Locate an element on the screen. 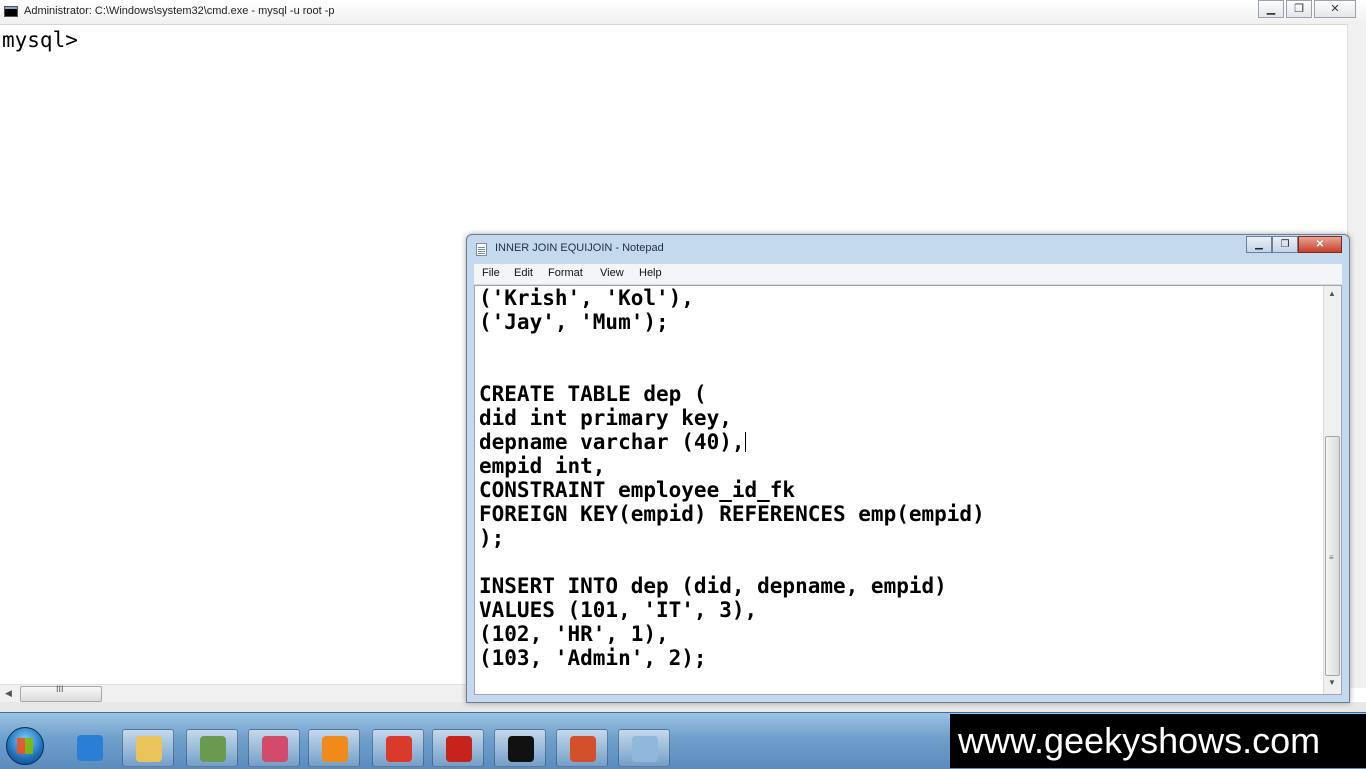 This screenshot has height=769, width=1366. notepad-line: ); is located at coordinates (732, 538).